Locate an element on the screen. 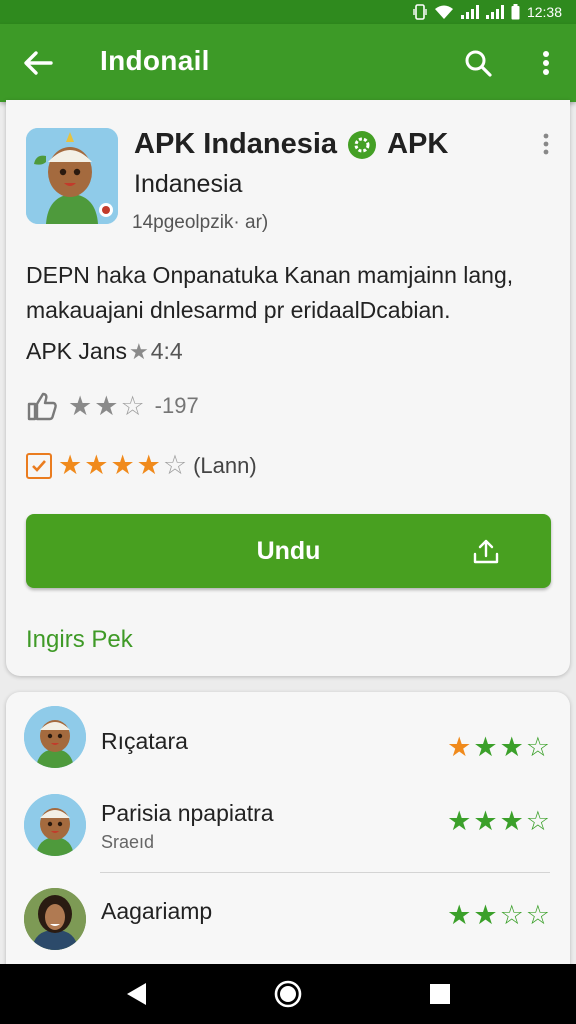 The image size is (576, 1024). app-bar: Indonail is located at coordinates (288, 63).